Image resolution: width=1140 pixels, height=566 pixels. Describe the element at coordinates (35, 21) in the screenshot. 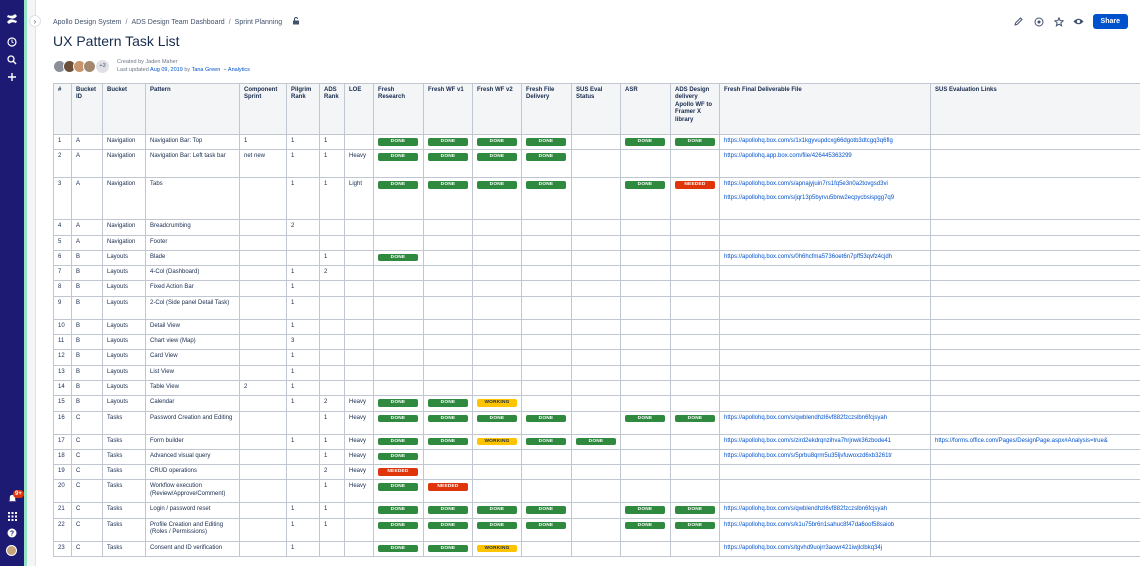

I see `expand-sidebar-button: ›` at that location.